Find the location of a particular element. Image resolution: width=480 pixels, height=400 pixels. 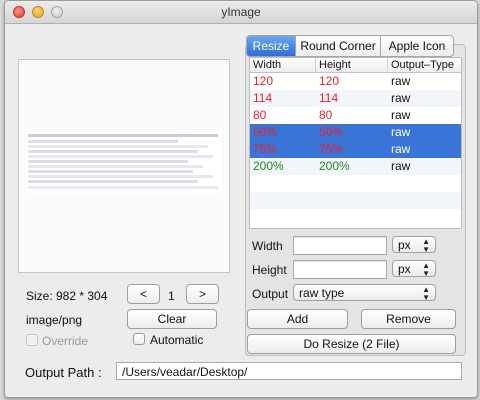

table-cell-height: 75% is located at coordinates (331, 149).